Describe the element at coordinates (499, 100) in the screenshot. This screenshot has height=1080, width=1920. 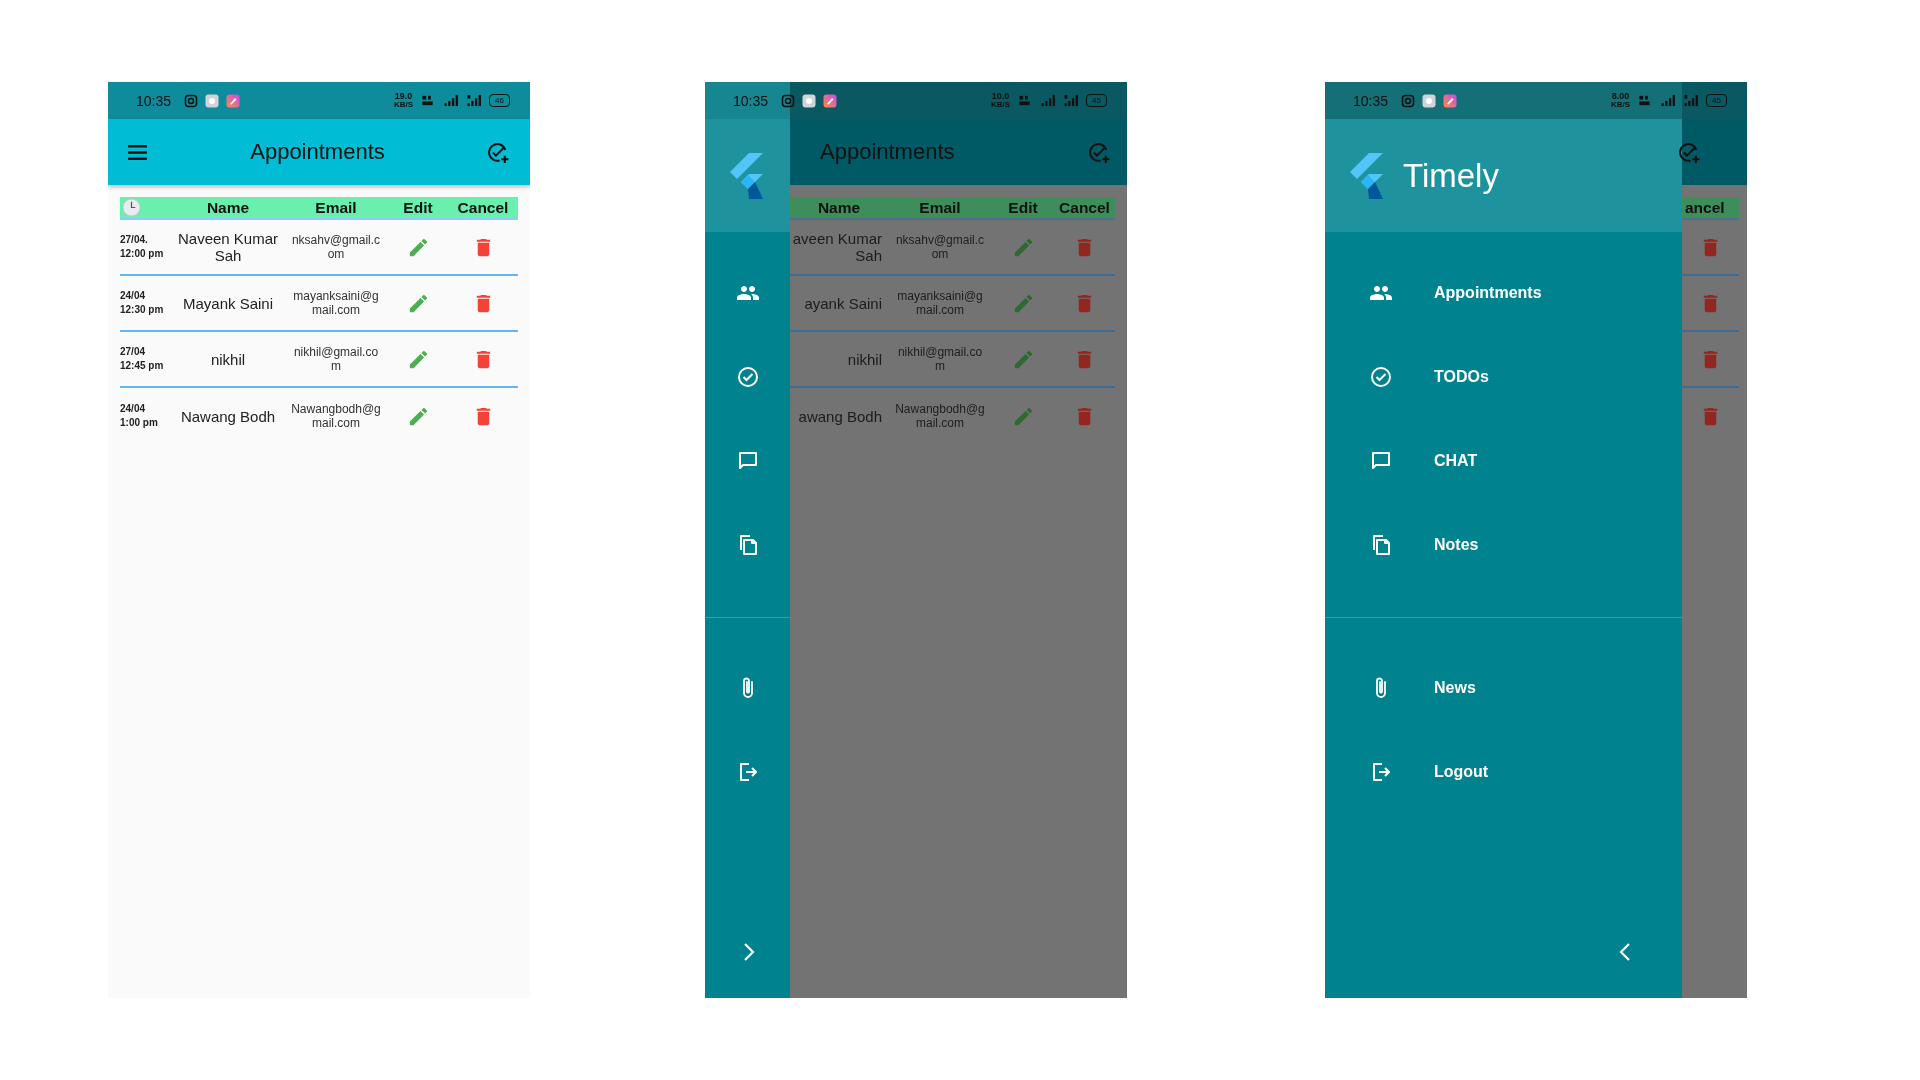
I see `battery-level: 46` at that location.